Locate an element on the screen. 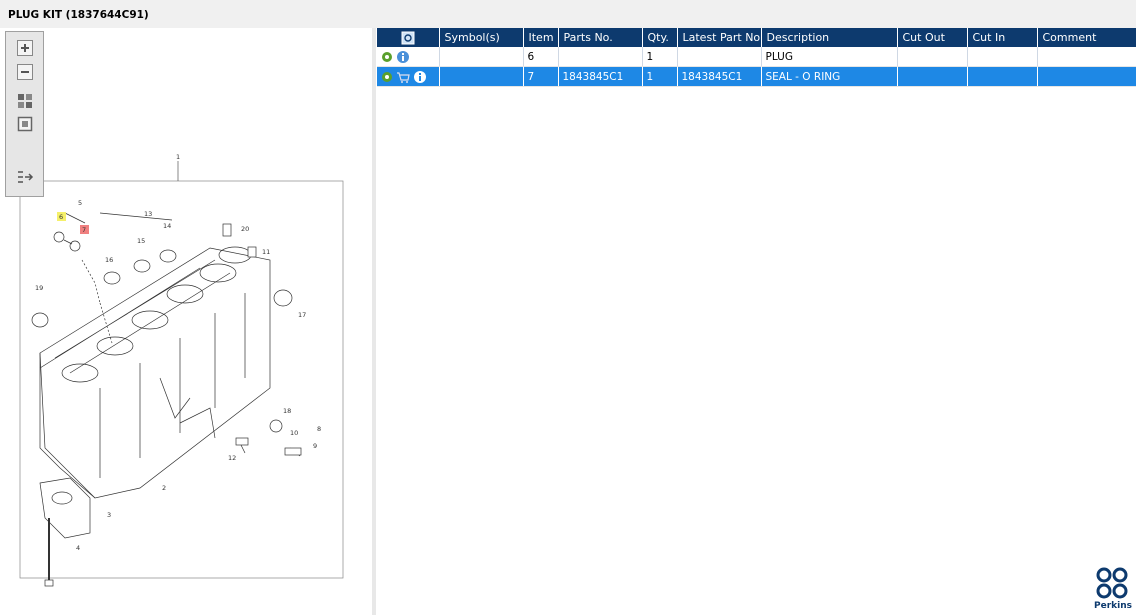  callout-label: 4 is located at coordinates (78, 548).